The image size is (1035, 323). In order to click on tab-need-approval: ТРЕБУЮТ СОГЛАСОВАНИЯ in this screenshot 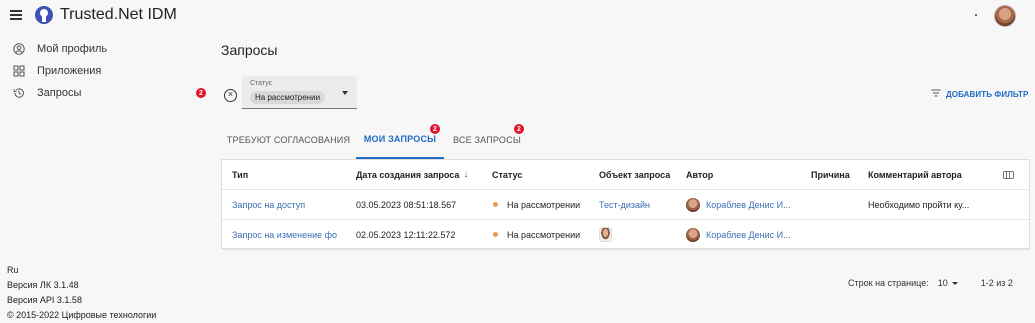, I will do `click(288, 140)`.